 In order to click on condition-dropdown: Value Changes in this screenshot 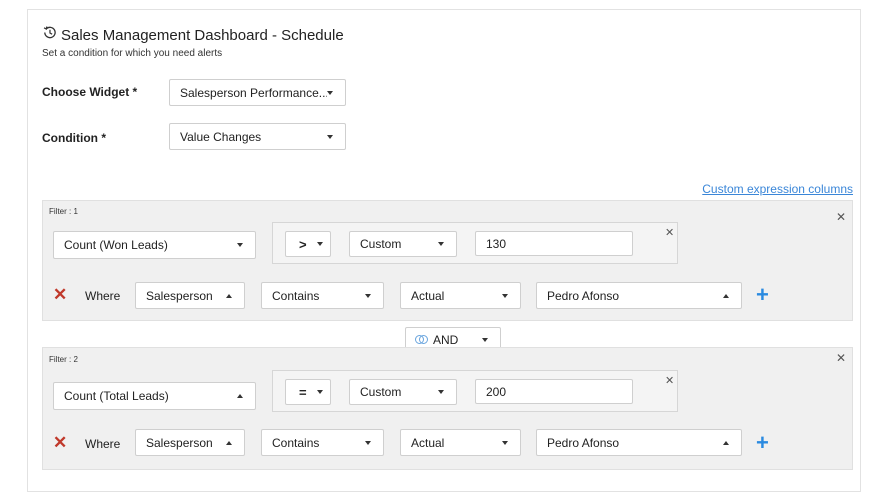, I will do `click(257, 136)`.